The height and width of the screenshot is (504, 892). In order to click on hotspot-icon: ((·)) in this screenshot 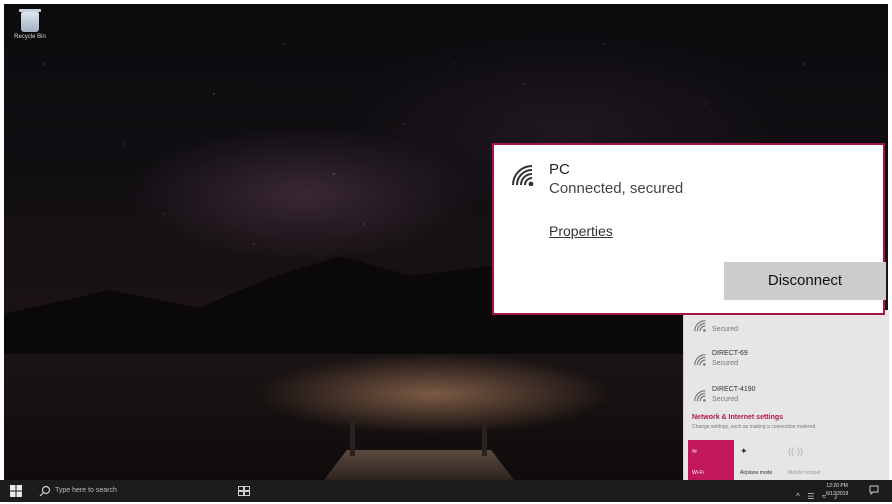, I will do `click(795, 451)`.